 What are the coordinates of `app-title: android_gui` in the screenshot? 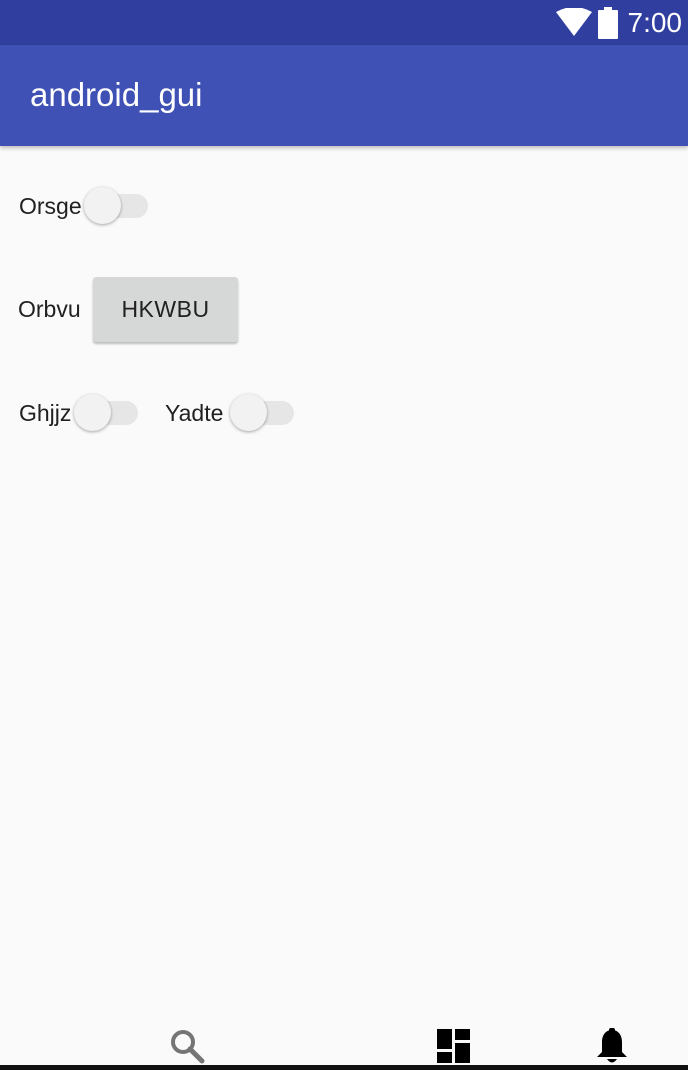 It's located at (116, 94).